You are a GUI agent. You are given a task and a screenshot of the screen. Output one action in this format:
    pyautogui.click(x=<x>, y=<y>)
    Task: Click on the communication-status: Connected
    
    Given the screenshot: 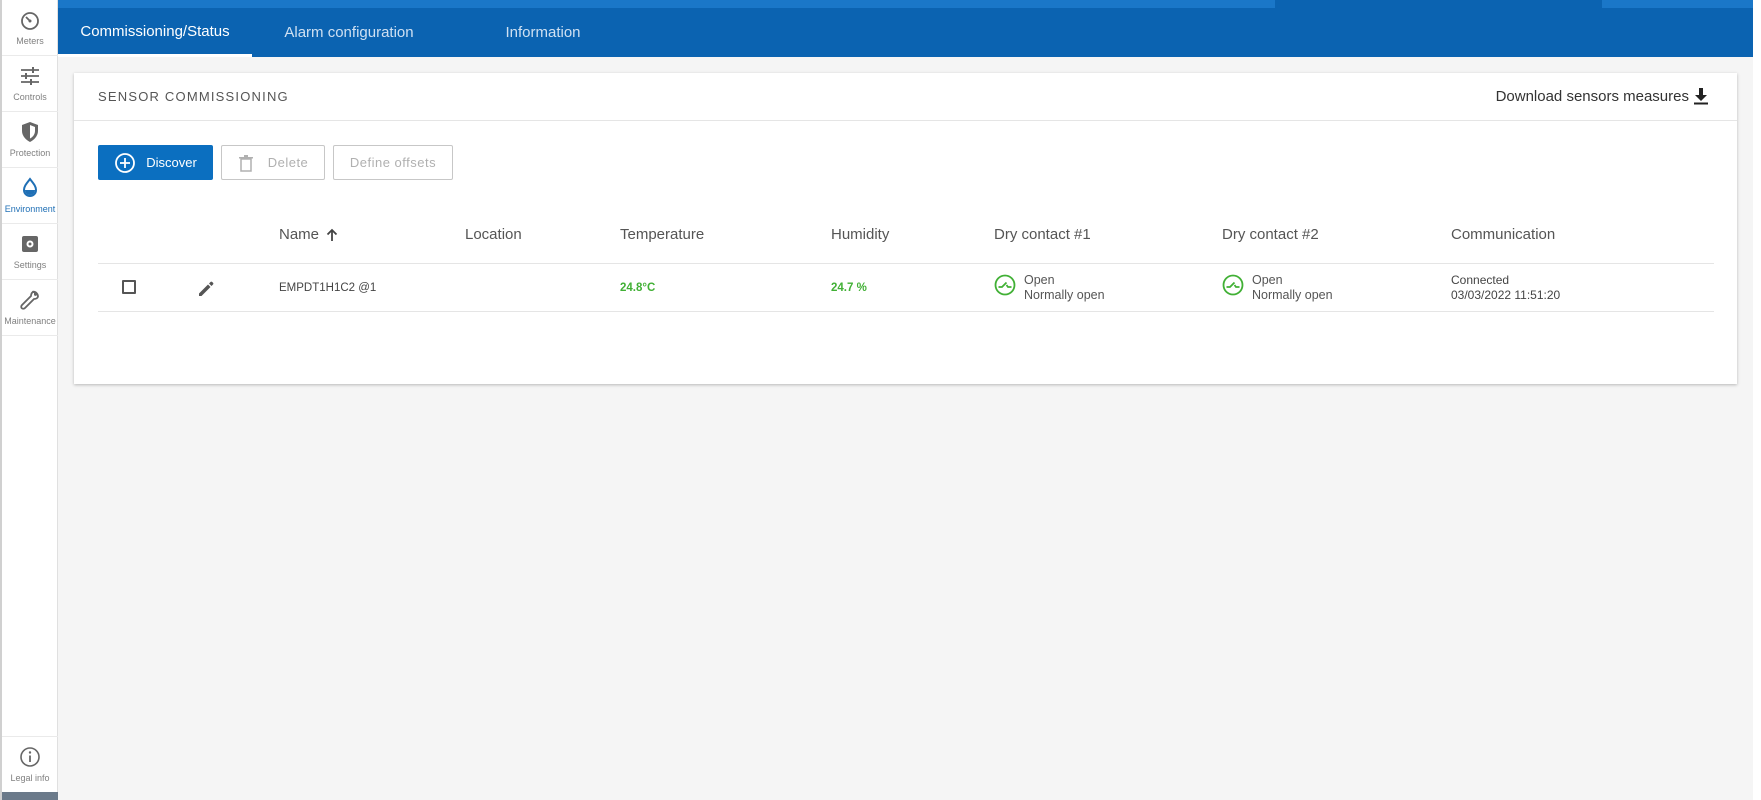 What is the action you would take?
    pyautogui.click(x=1480, y=280)
    